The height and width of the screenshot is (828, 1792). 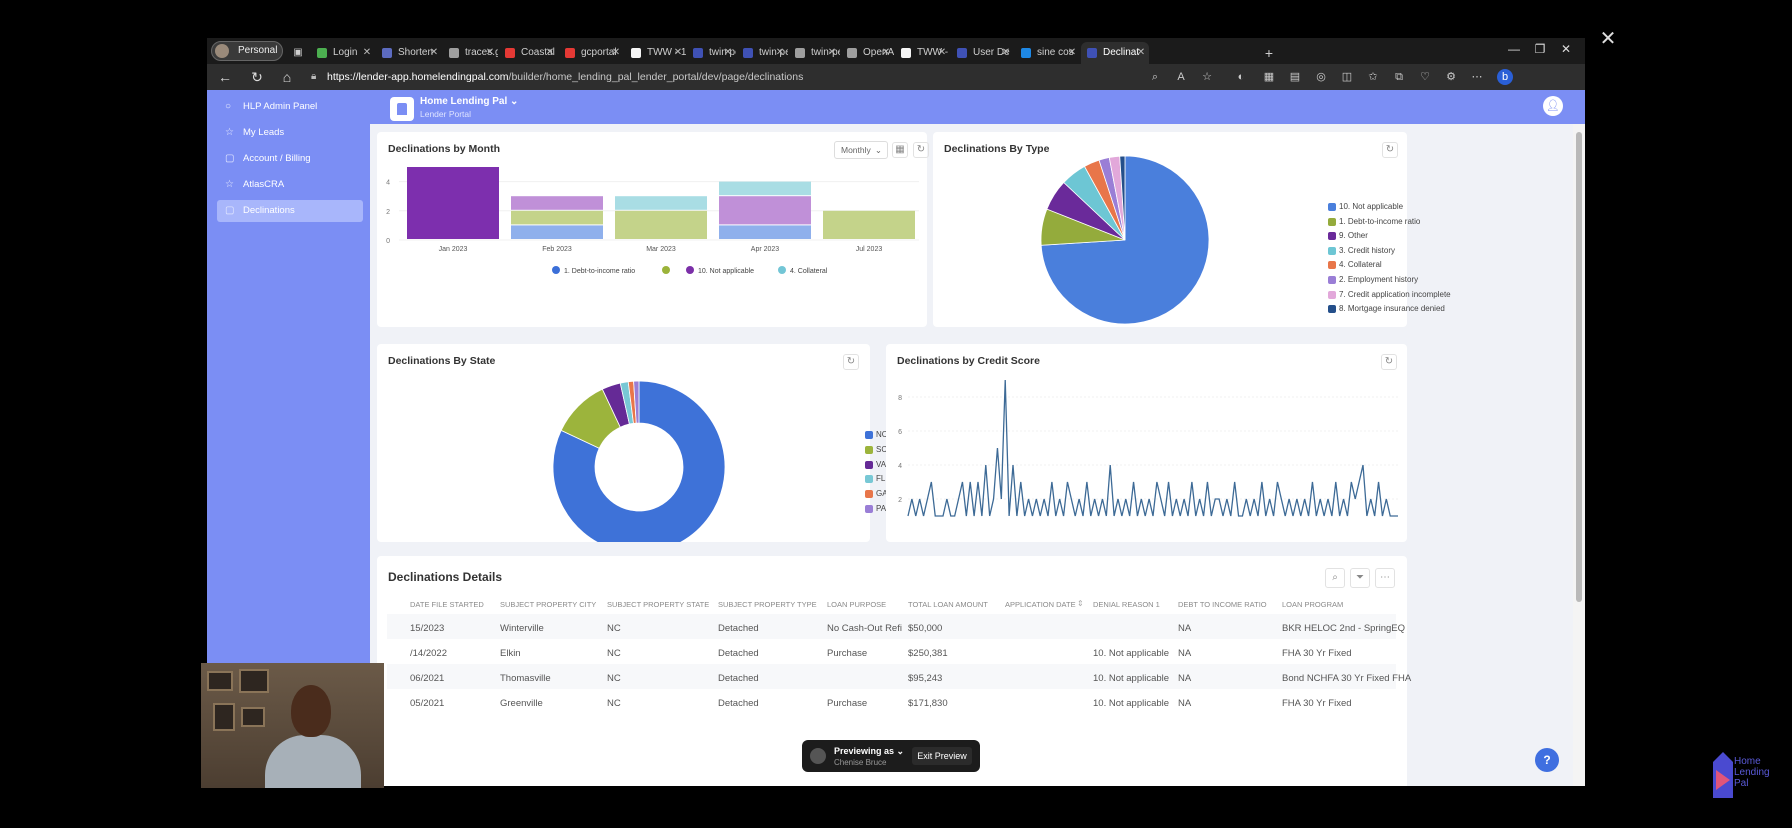 I want to click on sidebar-item-account-billing: ▢ Account / Billing, so click(x=290, y=159).